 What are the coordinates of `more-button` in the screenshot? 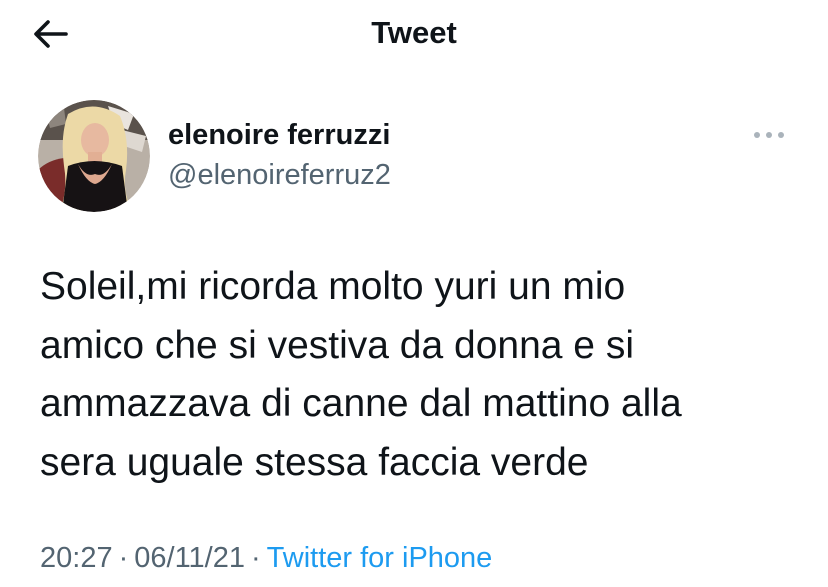 It's located at (769, 135).